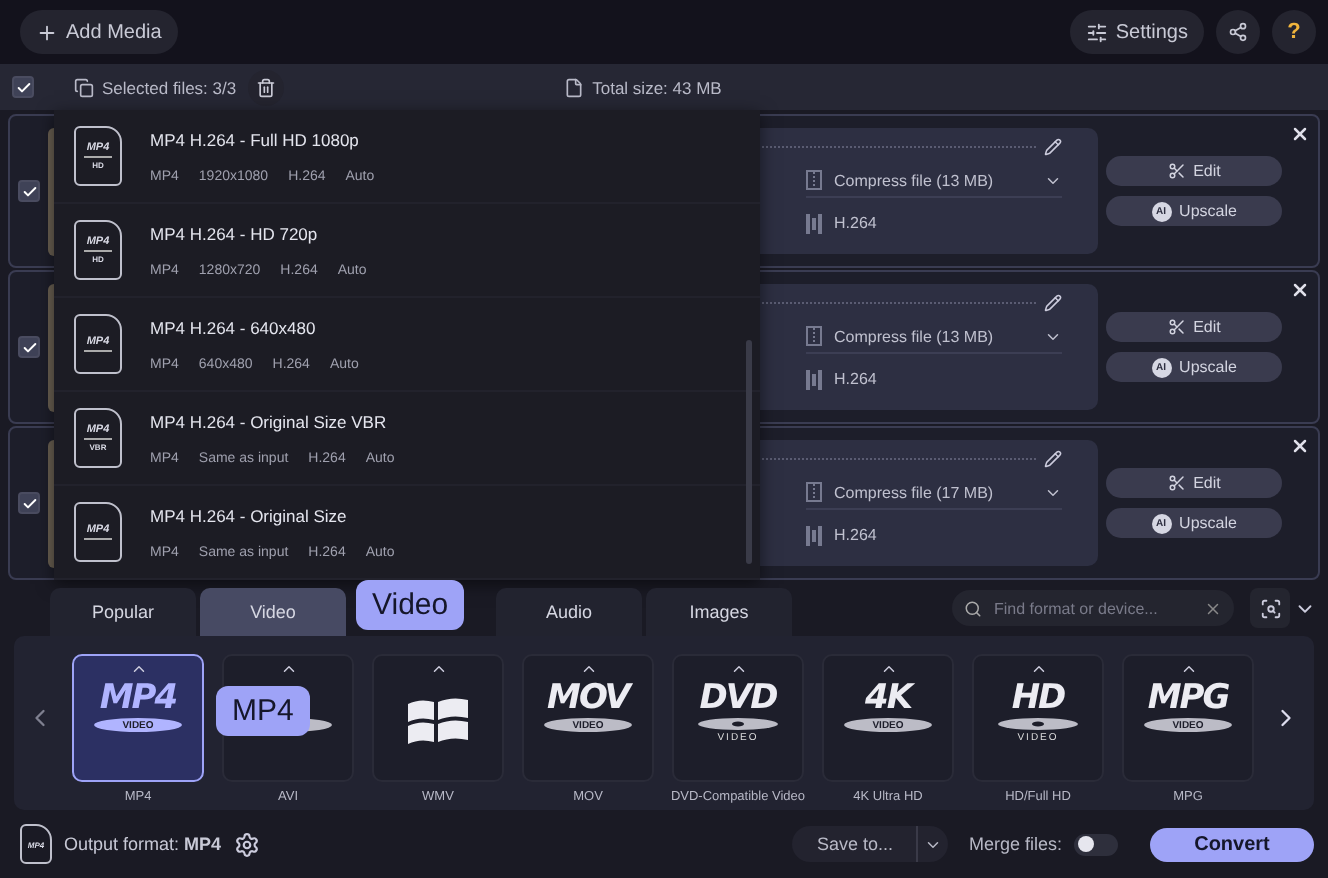  I want to click on format-logo-text: MOV, so click(588, 698).